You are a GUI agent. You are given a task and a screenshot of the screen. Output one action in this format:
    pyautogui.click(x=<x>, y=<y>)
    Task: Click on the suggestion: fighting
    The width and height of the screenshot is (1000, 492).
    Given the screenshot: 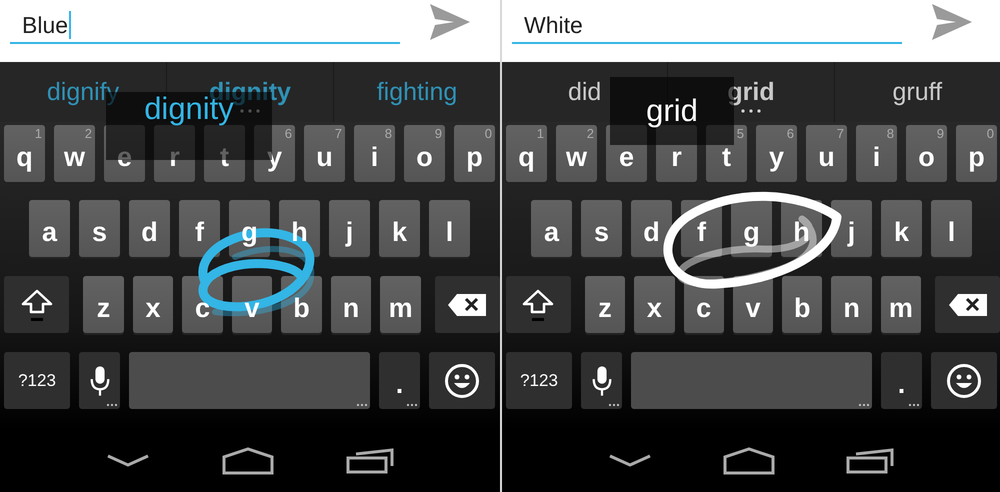 What is the action you would take?
    pyautogui.click(x=417, y=92)
    